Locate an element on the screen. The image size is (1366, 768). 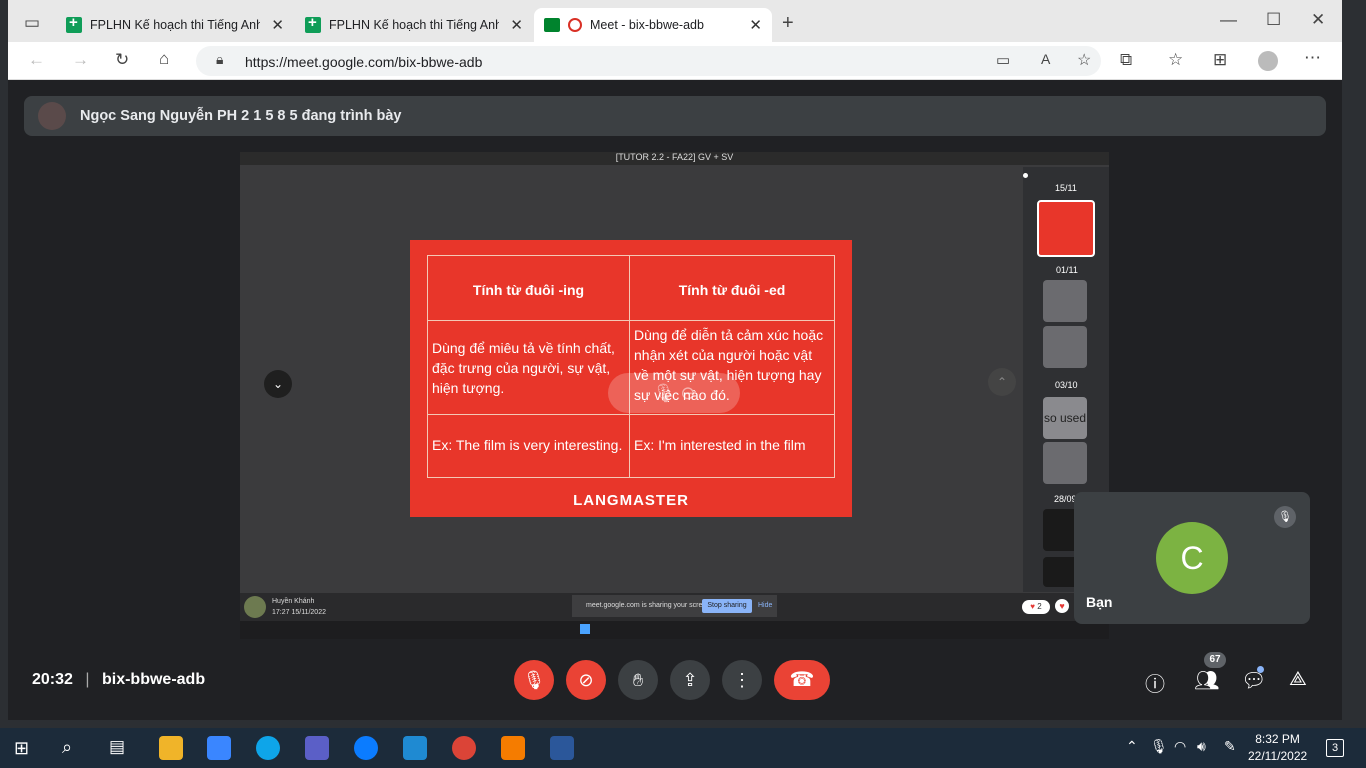
minimize-icon: — is located at coordinates (1228, 20).